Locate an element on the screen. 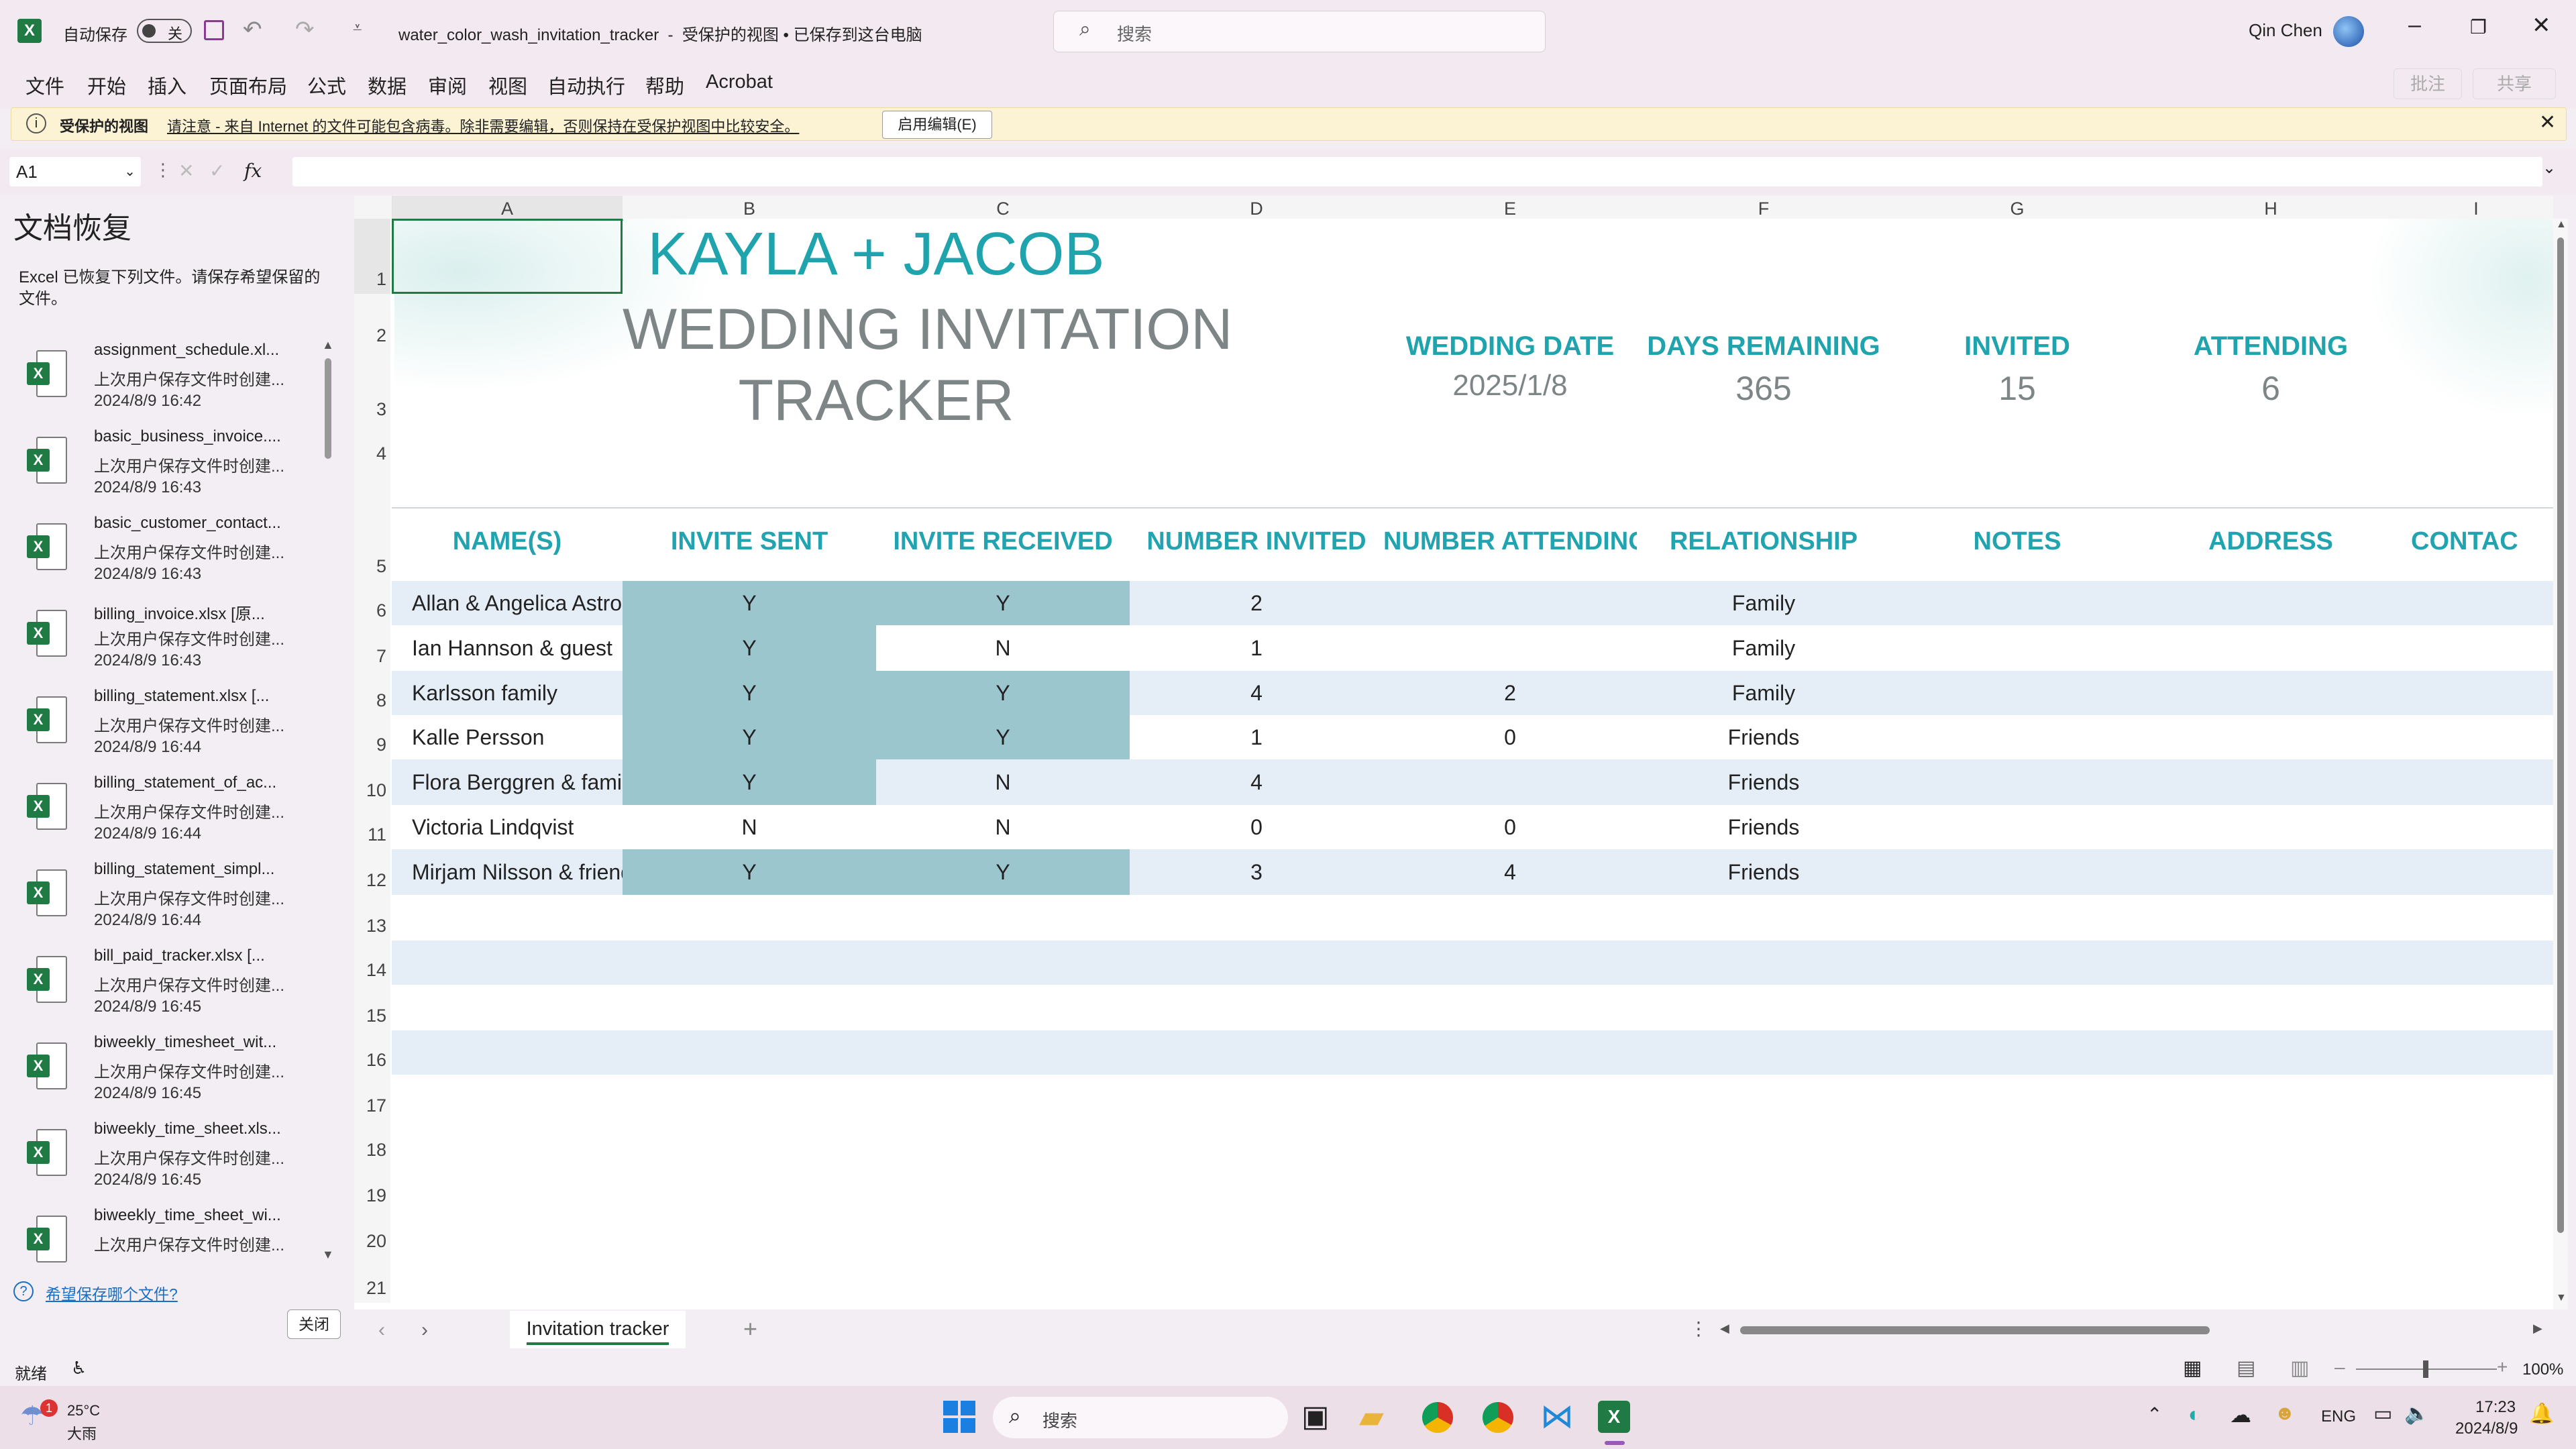  scroll-thumb is located at coordinates (328, 408).